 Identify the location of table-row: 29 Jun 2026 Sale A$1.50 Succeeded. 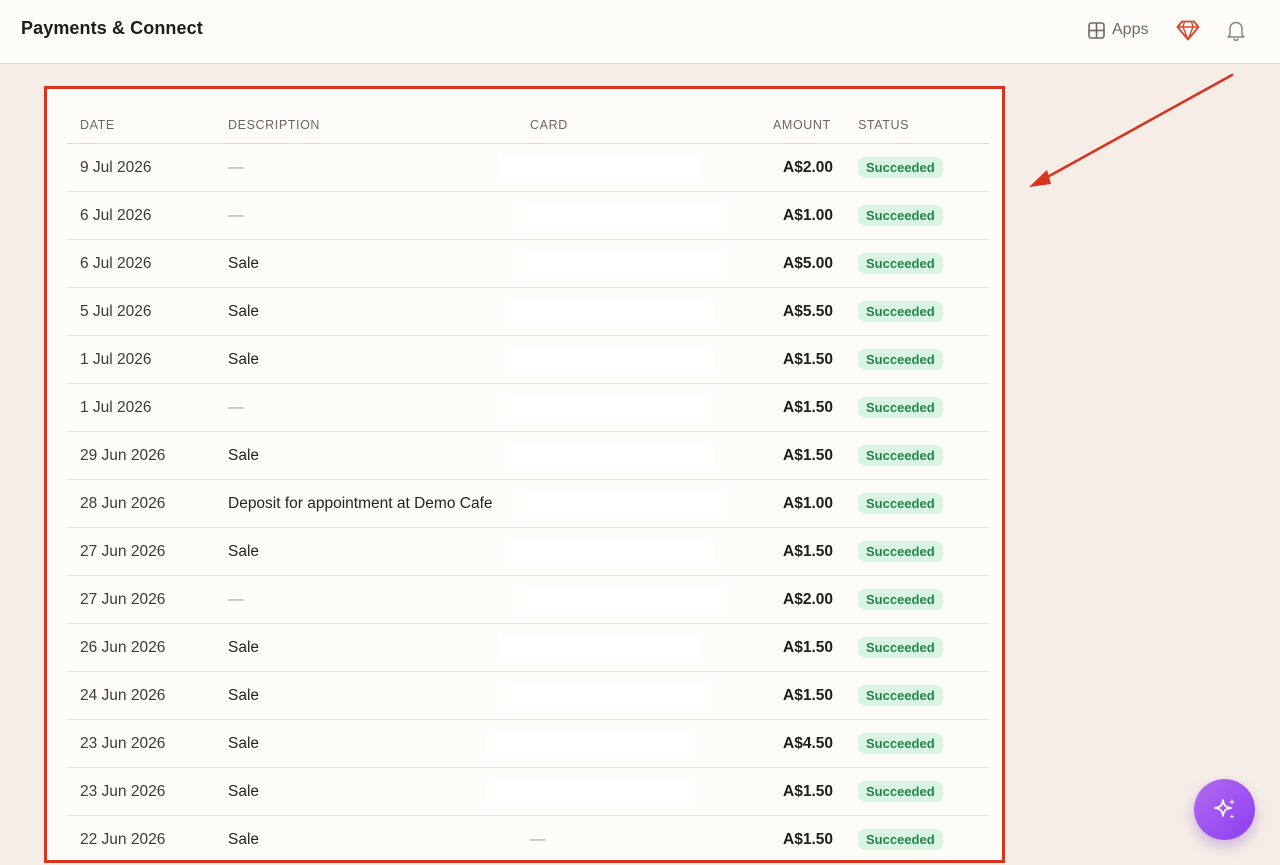
(528, 456).